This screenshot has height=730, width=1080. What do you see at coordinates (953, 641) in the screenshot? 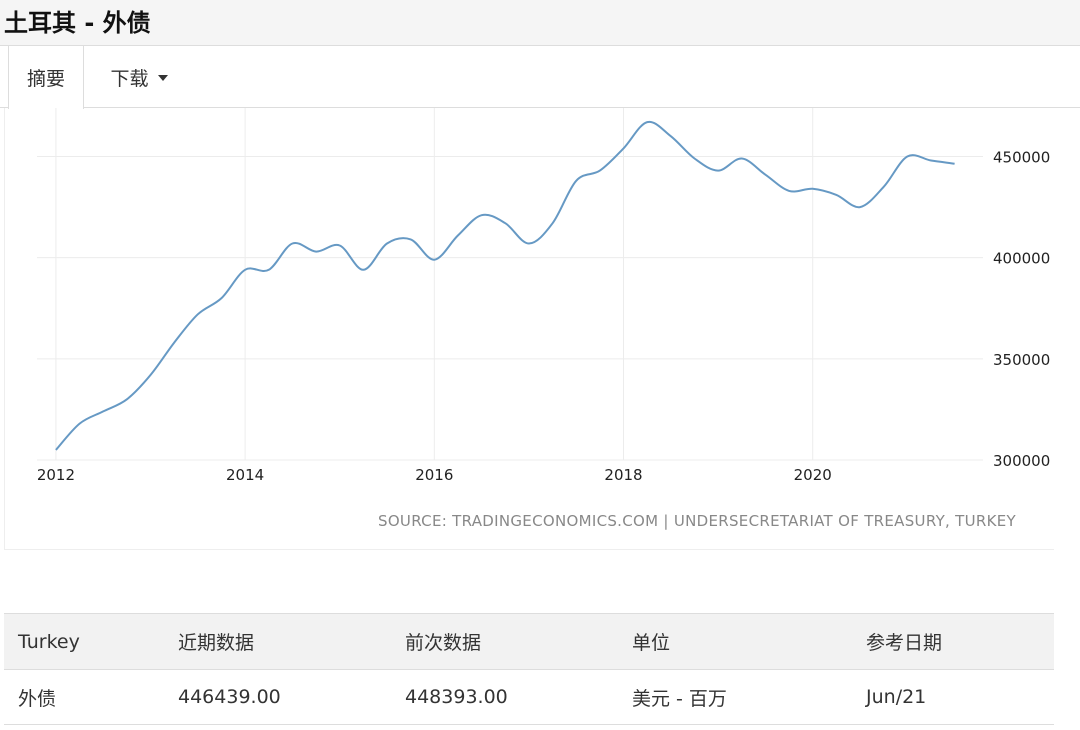
I see `table-header-cell: 参考日期` at bounding box center [953, 641].